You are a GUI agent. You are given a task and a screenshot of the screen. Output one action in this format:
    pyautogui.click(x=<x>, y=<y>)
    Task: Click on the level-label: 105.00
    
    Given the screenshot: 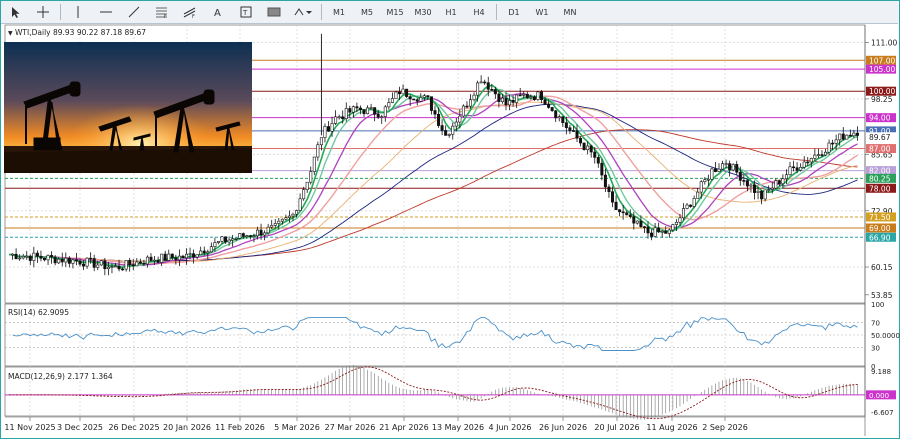 What is the action you would take?
    pyautogui.click(x=882, y=69)
    